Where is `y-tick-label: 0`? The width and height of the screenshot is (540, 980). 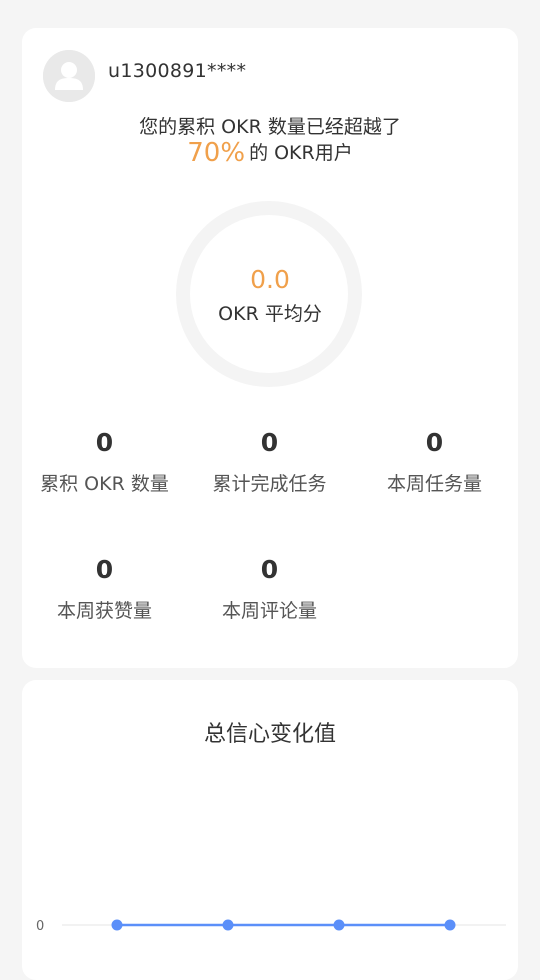 y-tick-label: 0 is located at coordinates (40, 926).